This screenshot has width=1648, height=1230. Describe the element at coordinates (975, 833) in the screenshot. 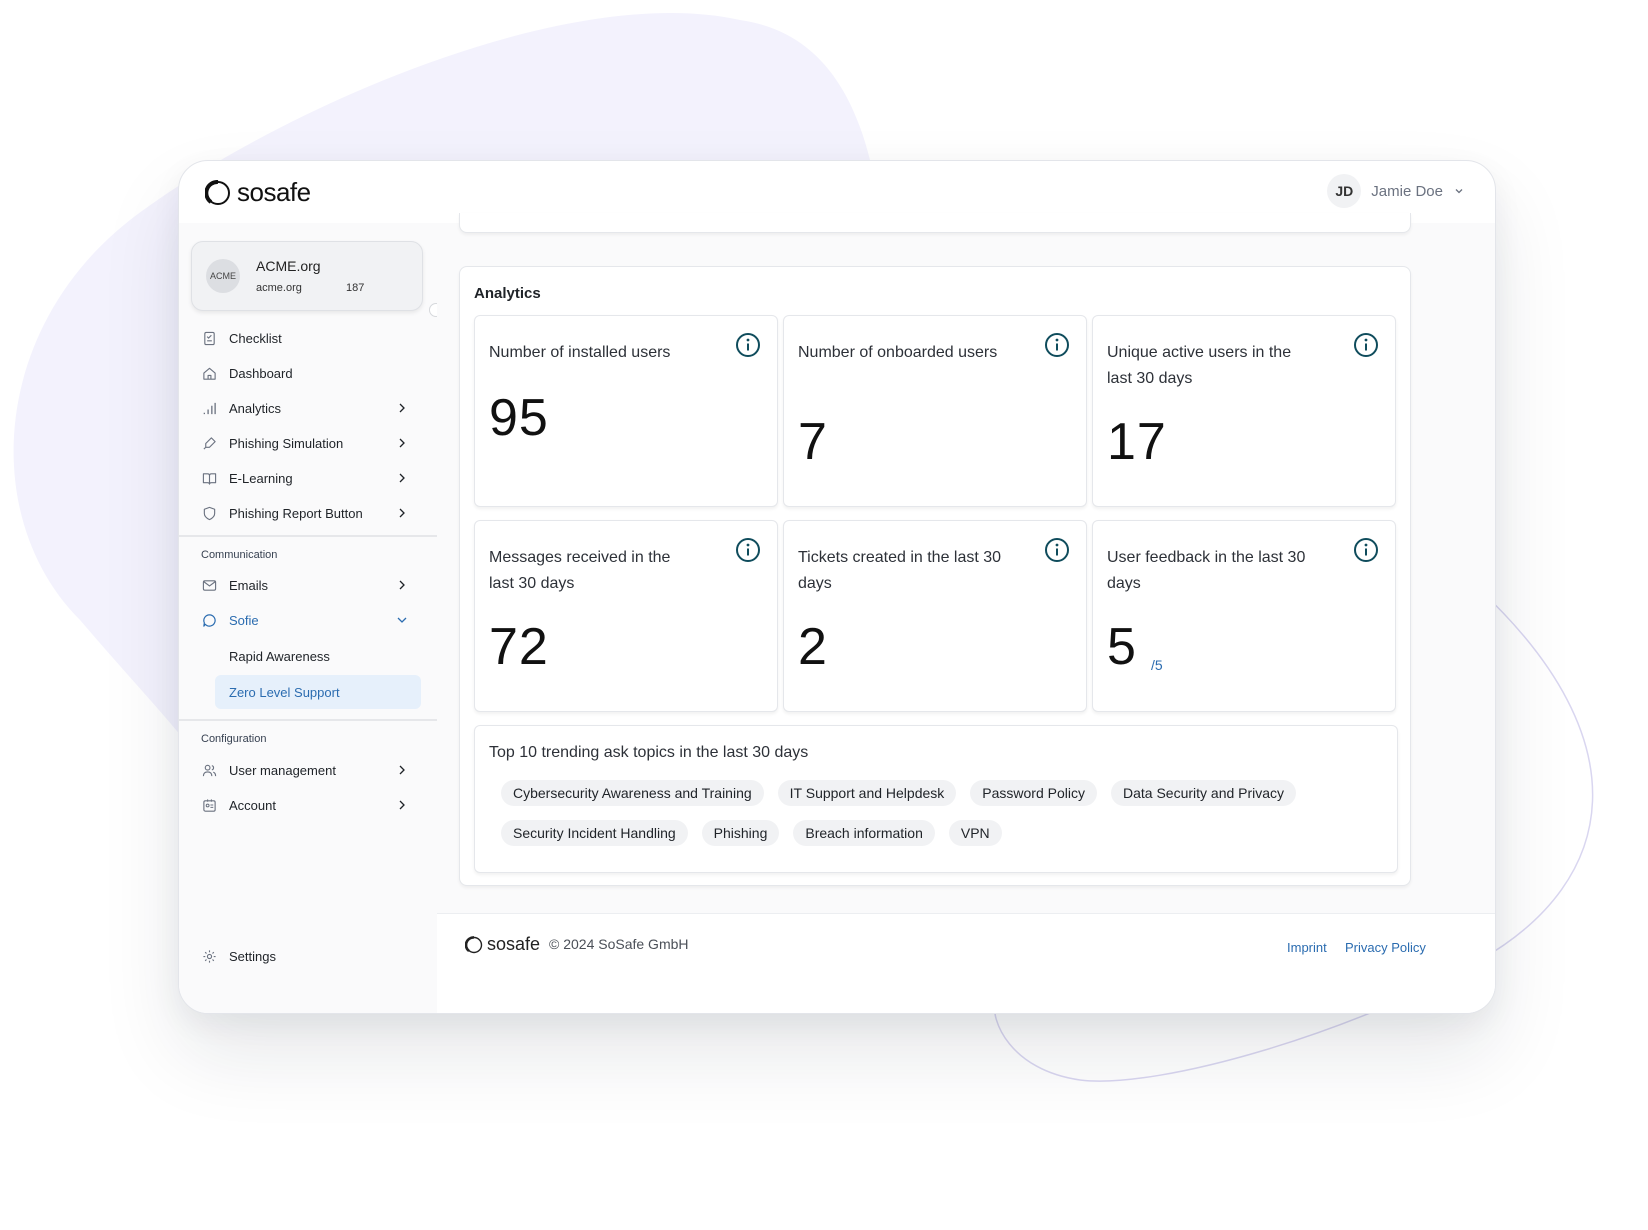

I see `topic-chip: VPN` at that location.